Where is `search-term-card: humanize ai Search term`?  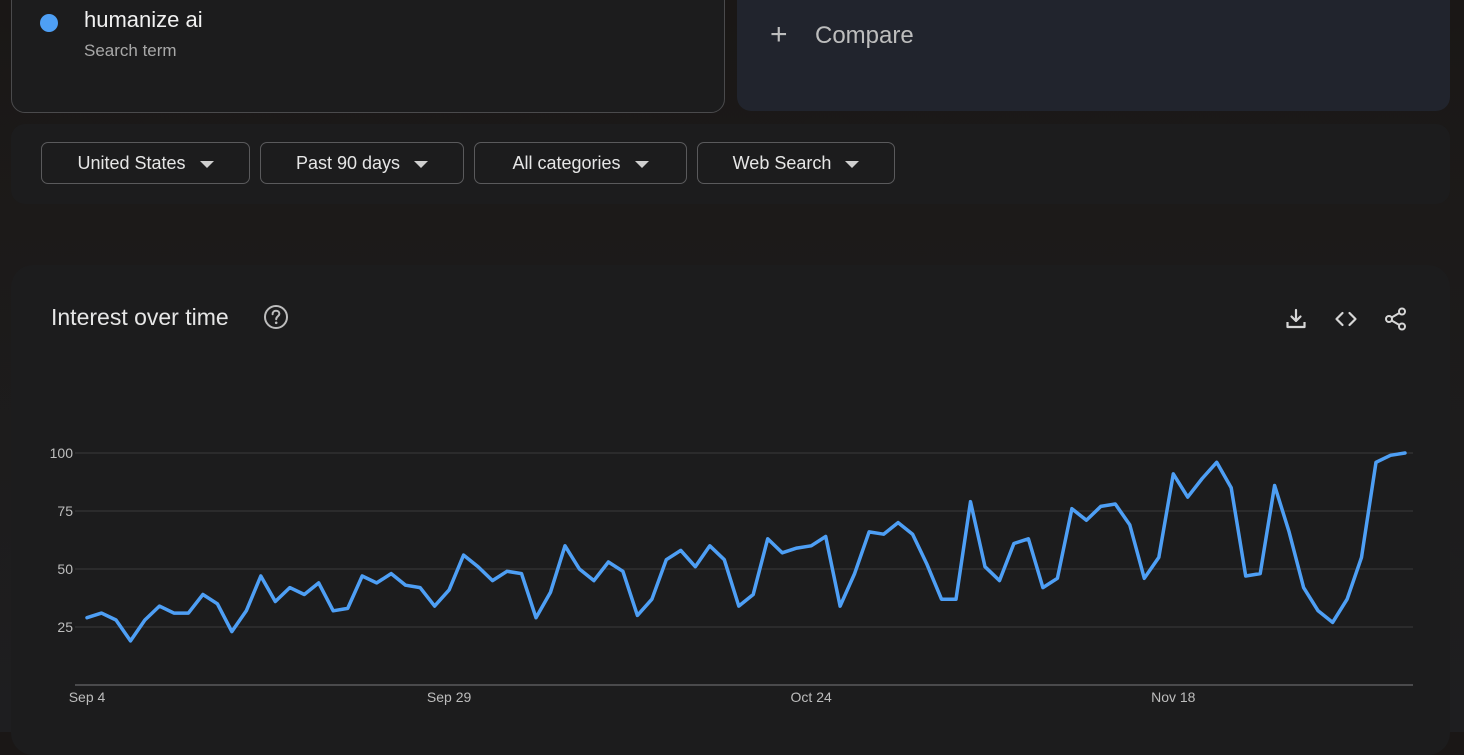
search-term-card: humanize ai Search term is located at coordinates (368, 56).